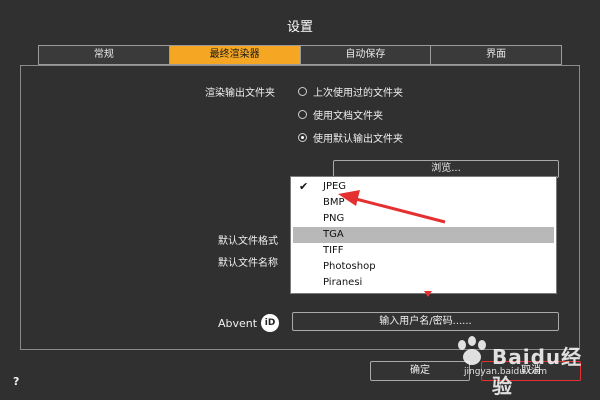 The height and width of the screenshot is (400, 600). Describe the element at coordinates (392, 207) in the screenshot. I see `annotation-arrow-icon` at that location.